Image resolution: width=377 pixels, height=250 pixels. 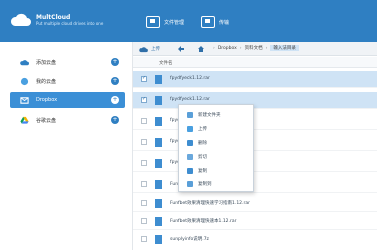 What do you see at coordinates (143, 49) in the screenshot?
I see `cloud-upload-icon` at bounding box center [143, 49].